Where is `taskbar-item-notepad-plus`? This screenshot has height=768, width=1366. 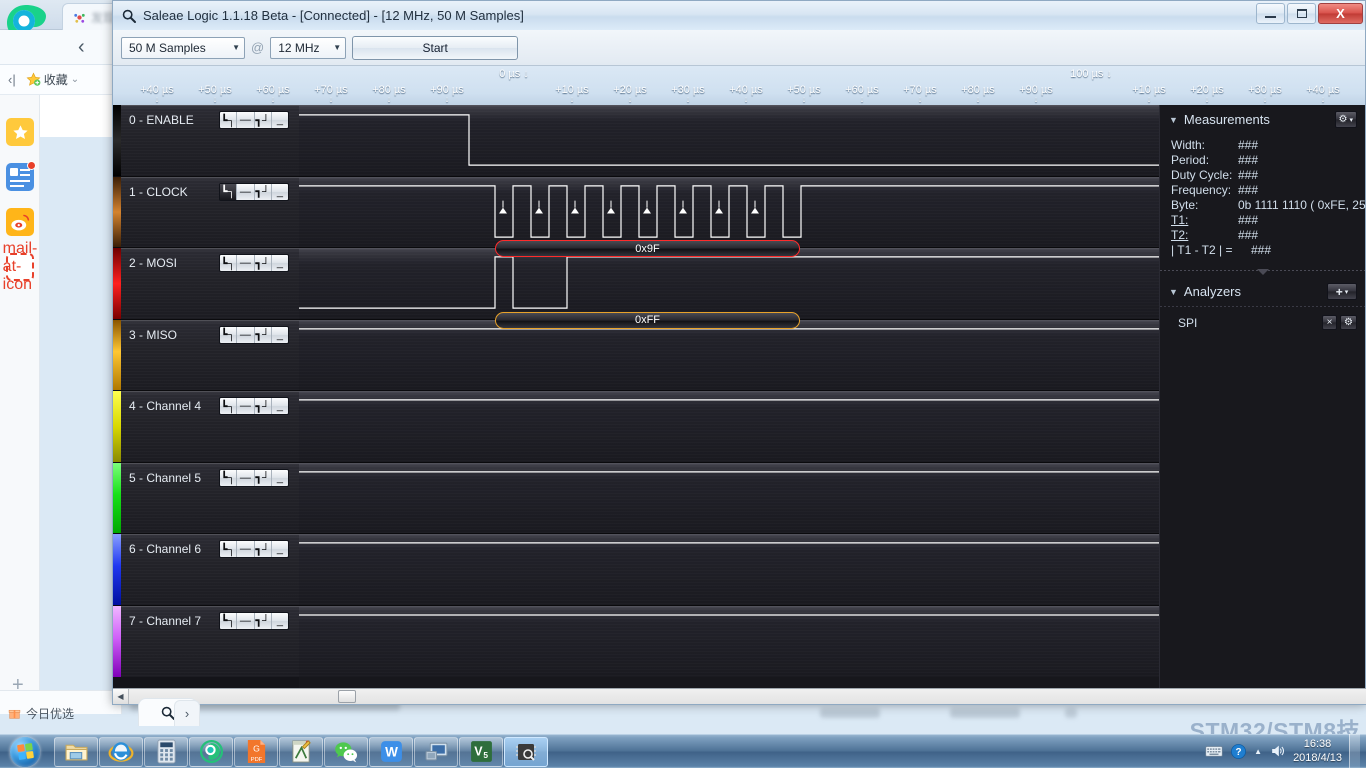
taskbar-item-notepad-plus is located at coordinates (301, 751).